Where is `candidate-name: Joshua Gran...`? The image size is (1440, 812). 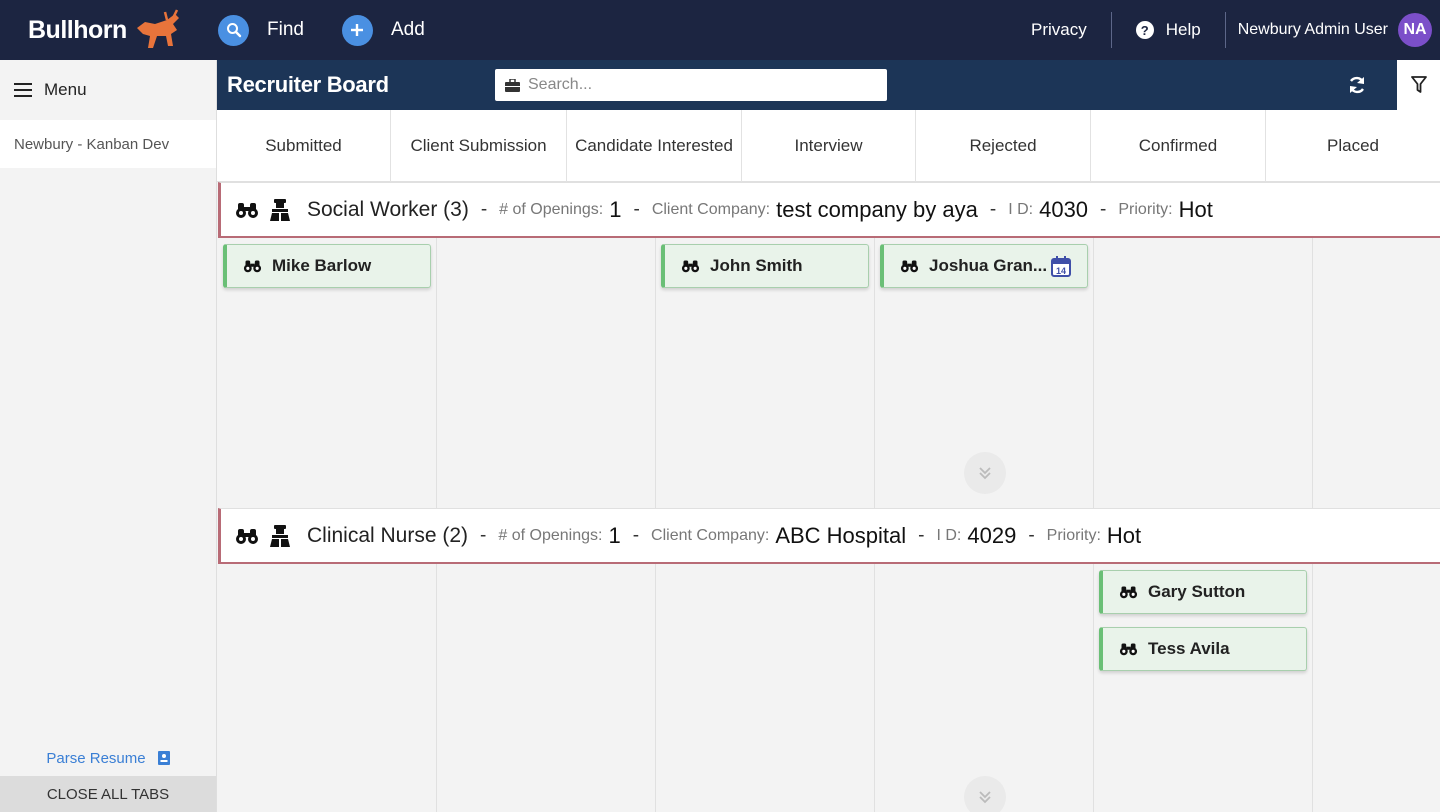 candidate-name: Joshua Gran... is located at coordinates (988, 265).